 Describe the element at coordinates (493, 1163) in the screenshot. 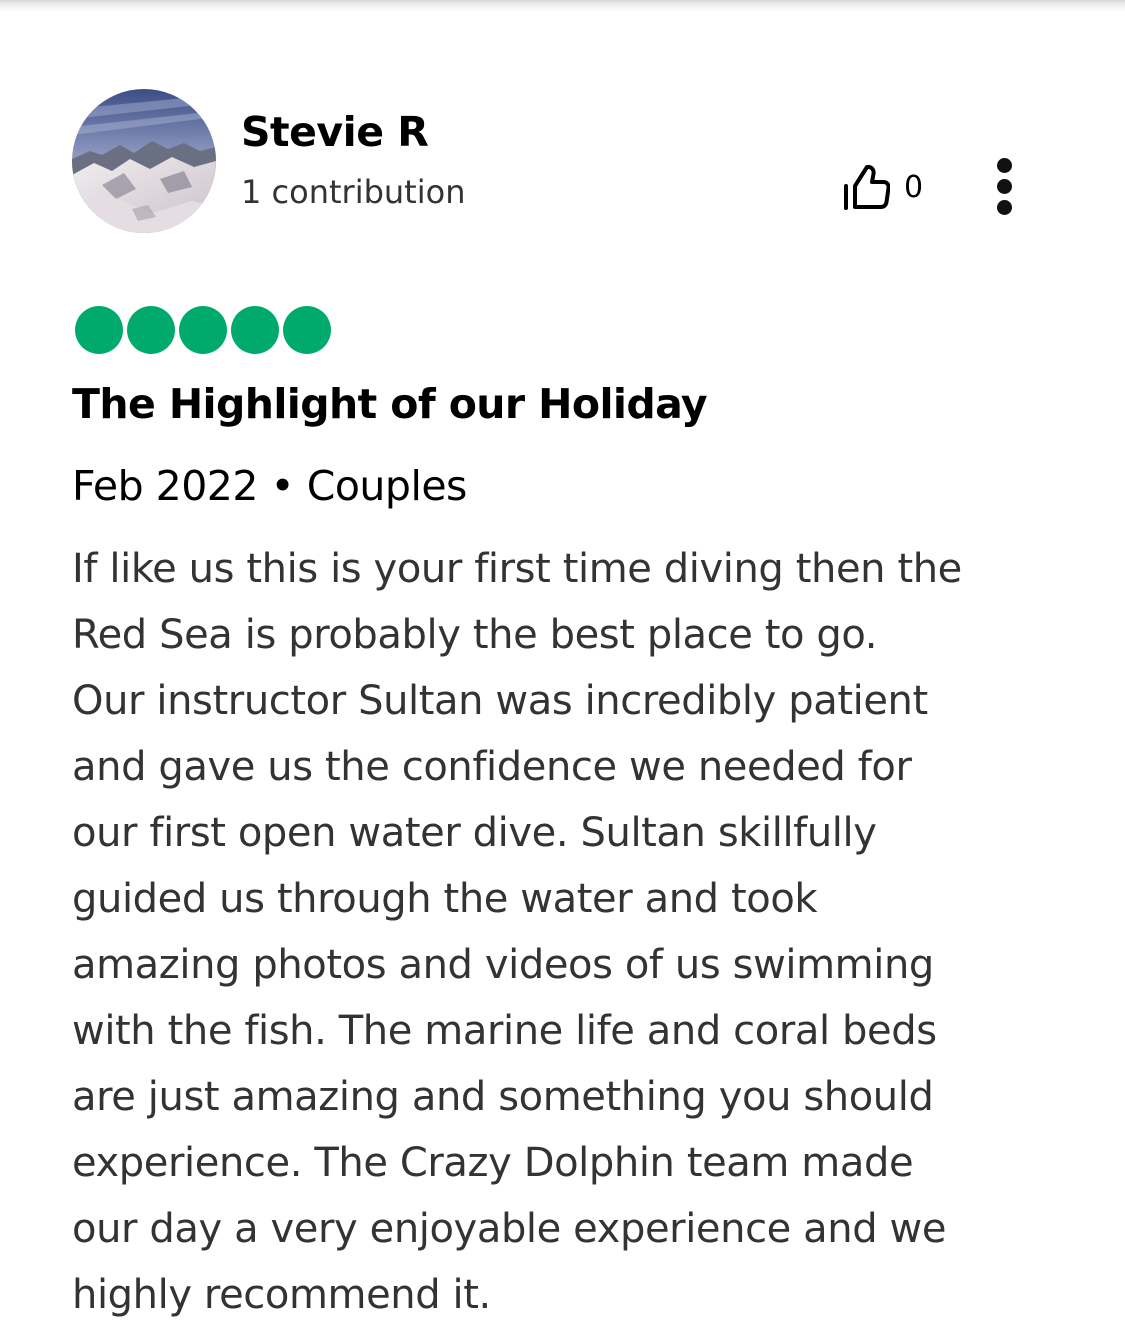

I see `review-body-line: experience. The Crazy Dolphin team made` at that location.